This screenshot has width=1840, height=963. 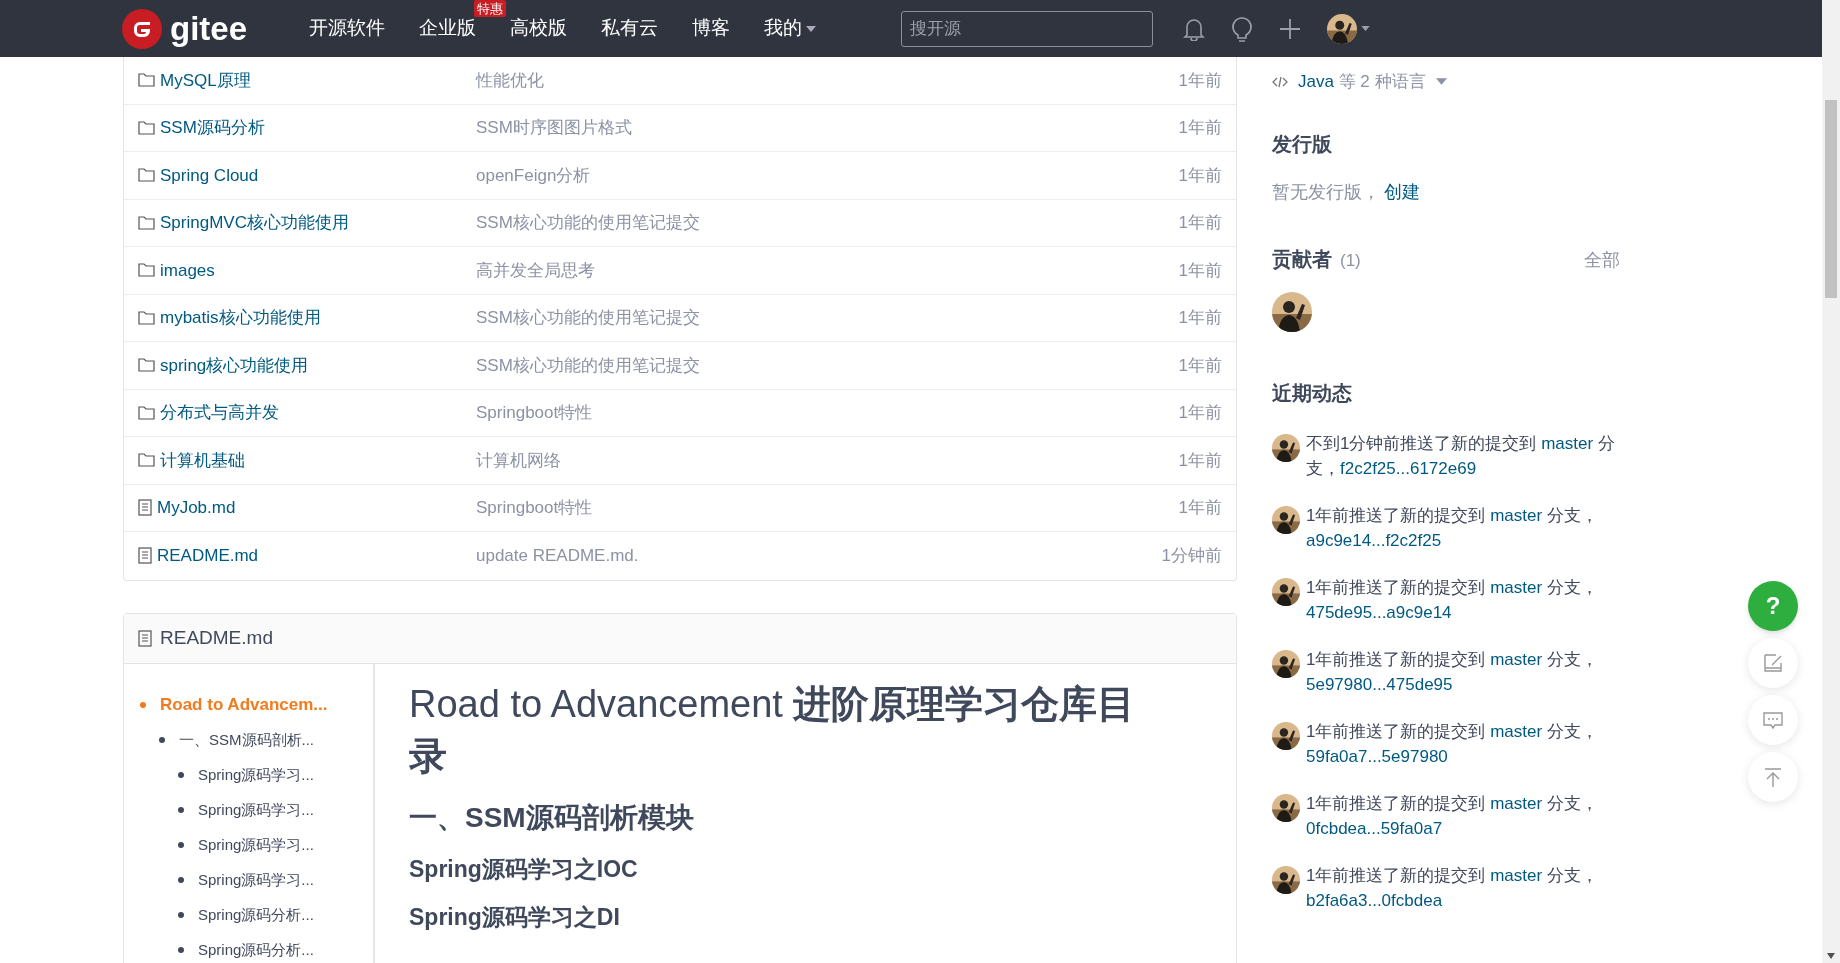 What do you see at coordinates (1280, 81) in the screenshot?
I see `code-icon` at bounding box center [1280, 81].